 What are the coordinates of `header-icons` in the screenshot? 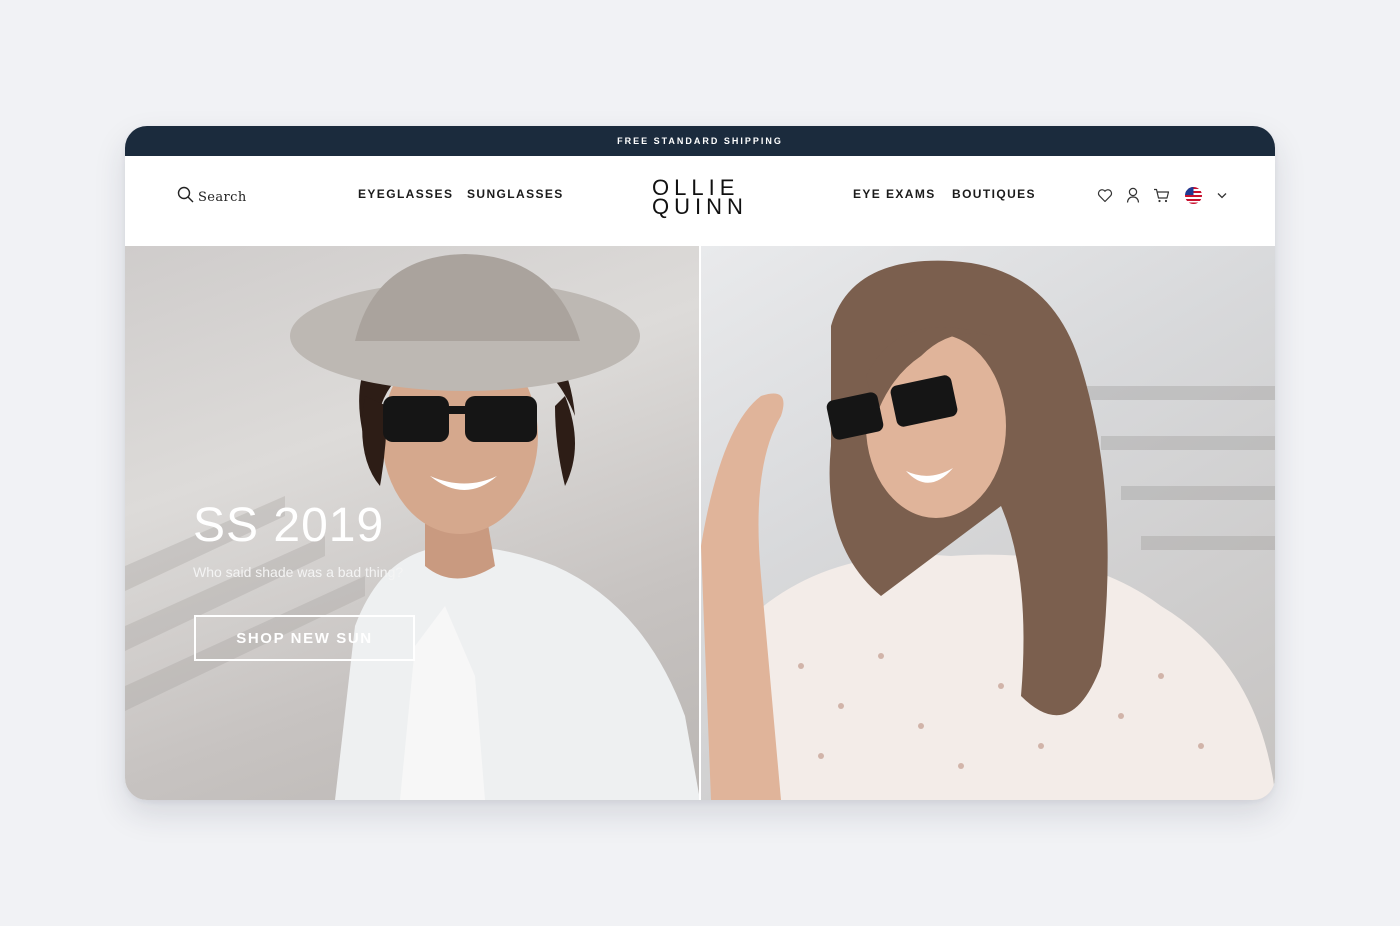 It's located at (1161, 195).